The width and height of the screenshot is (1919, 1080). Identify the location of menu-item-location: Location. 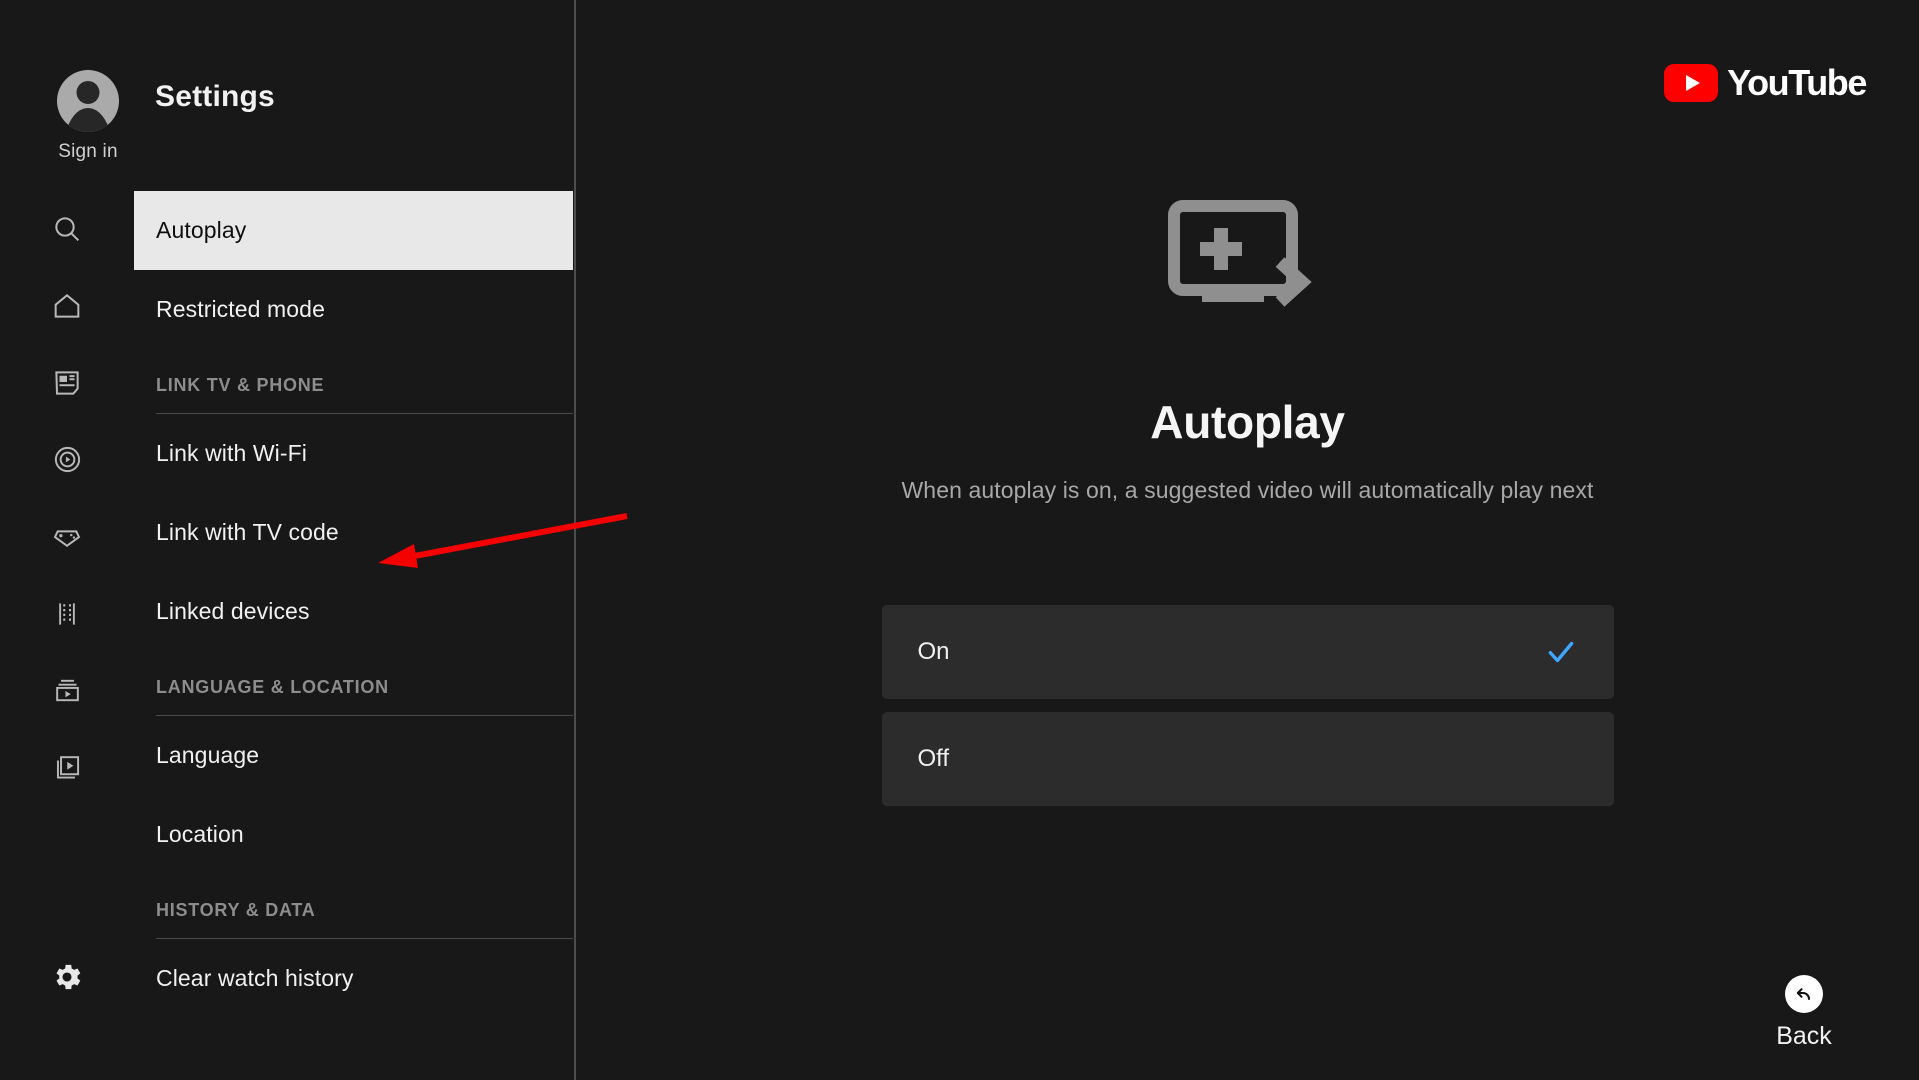
(353, 834).